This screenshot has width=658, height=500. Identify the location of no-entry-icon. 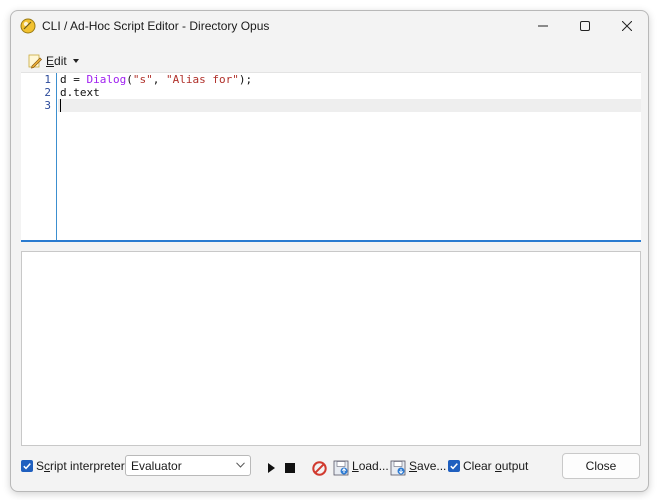
(319, 468).